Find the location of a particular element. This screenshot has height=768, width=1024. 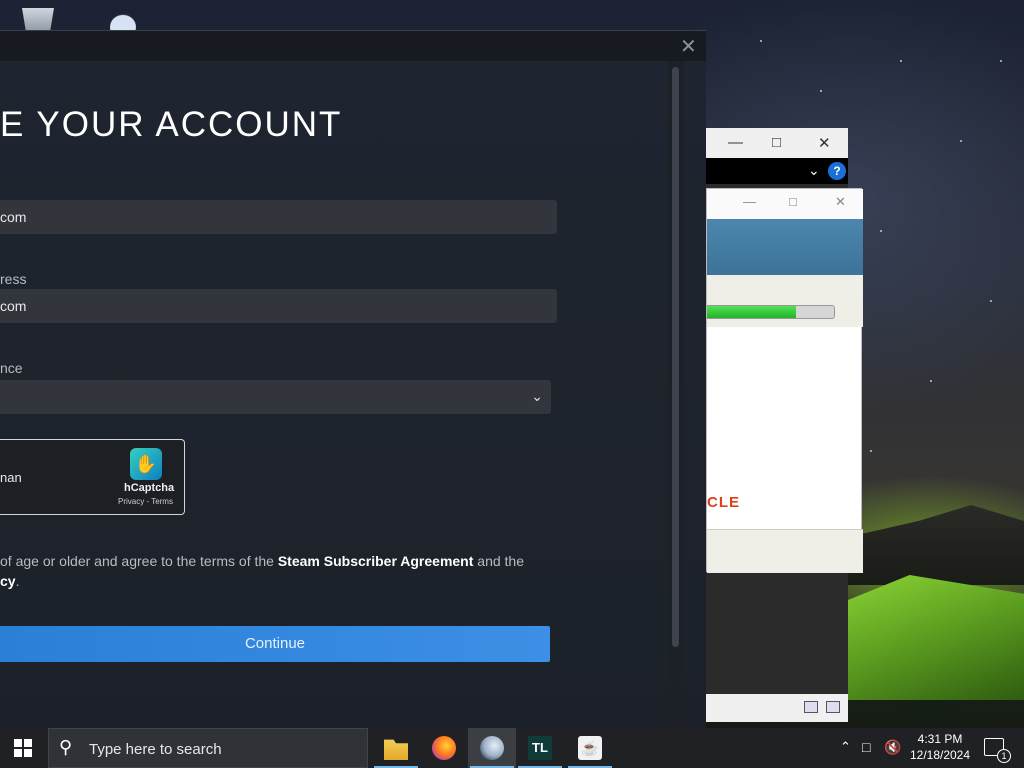

network-icon: □ is located at coordinates (866, 753).